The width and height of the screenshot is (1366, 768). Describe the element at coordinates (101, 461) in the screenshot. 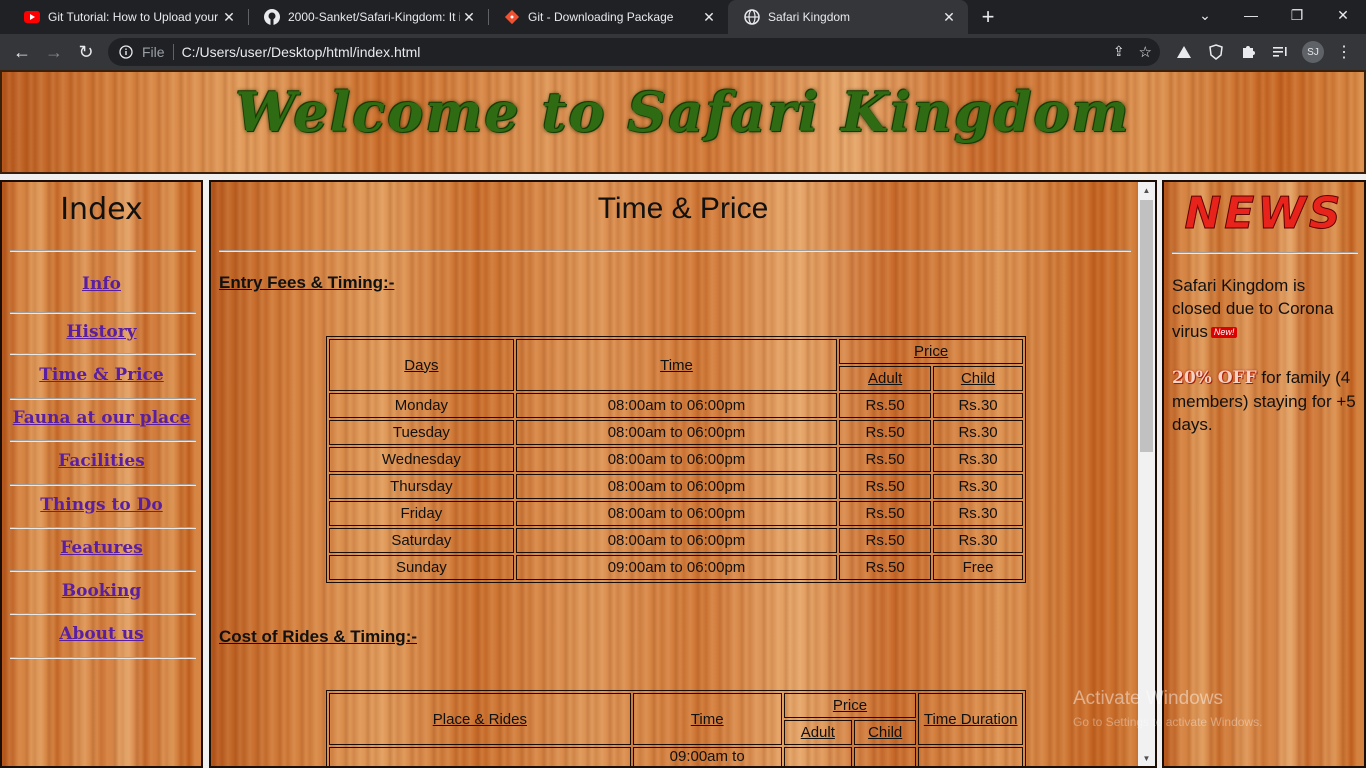

I see `nav-link-facilities: Facilities` at that location.